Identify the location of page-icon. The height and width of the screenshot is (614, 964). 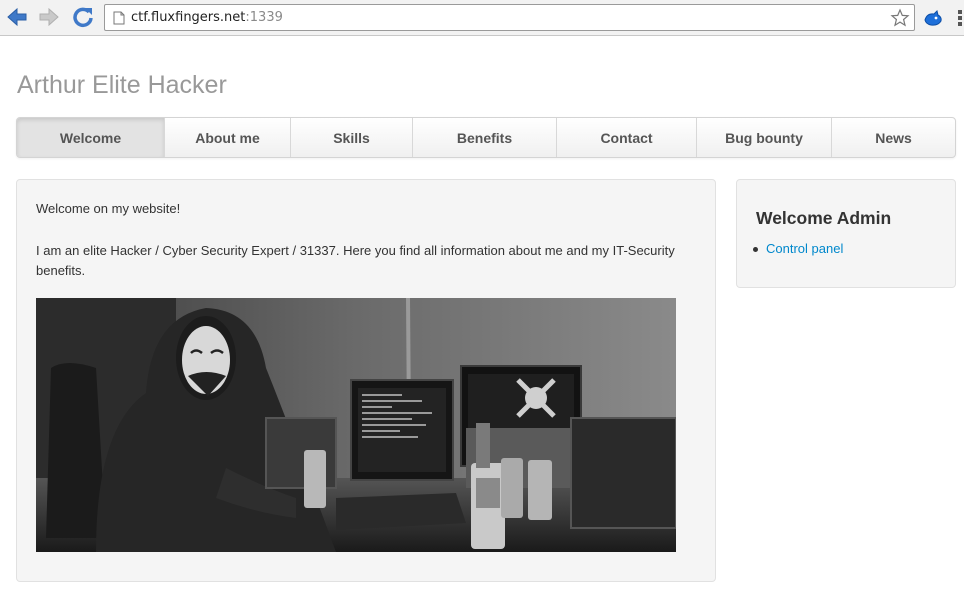
(119, 18).